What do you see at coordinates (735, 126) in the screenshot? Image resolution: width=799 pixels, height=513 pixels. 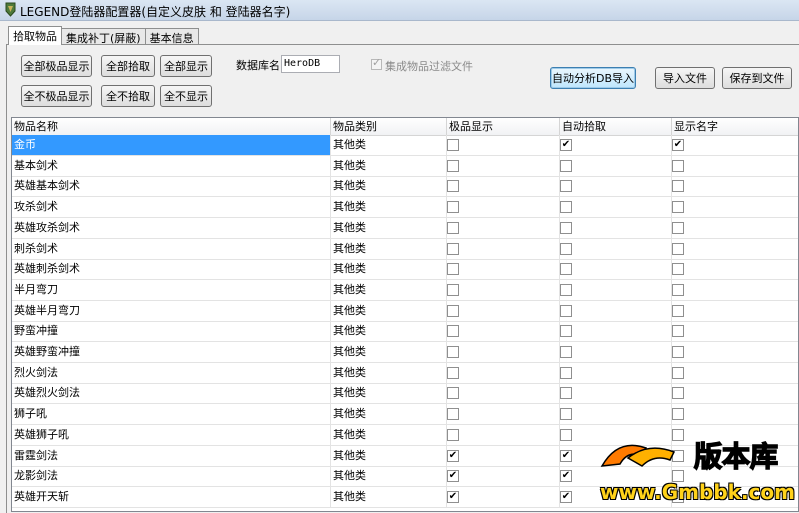 I see `col-header-show-name: 显示名字` at bounding box center [735, 126].